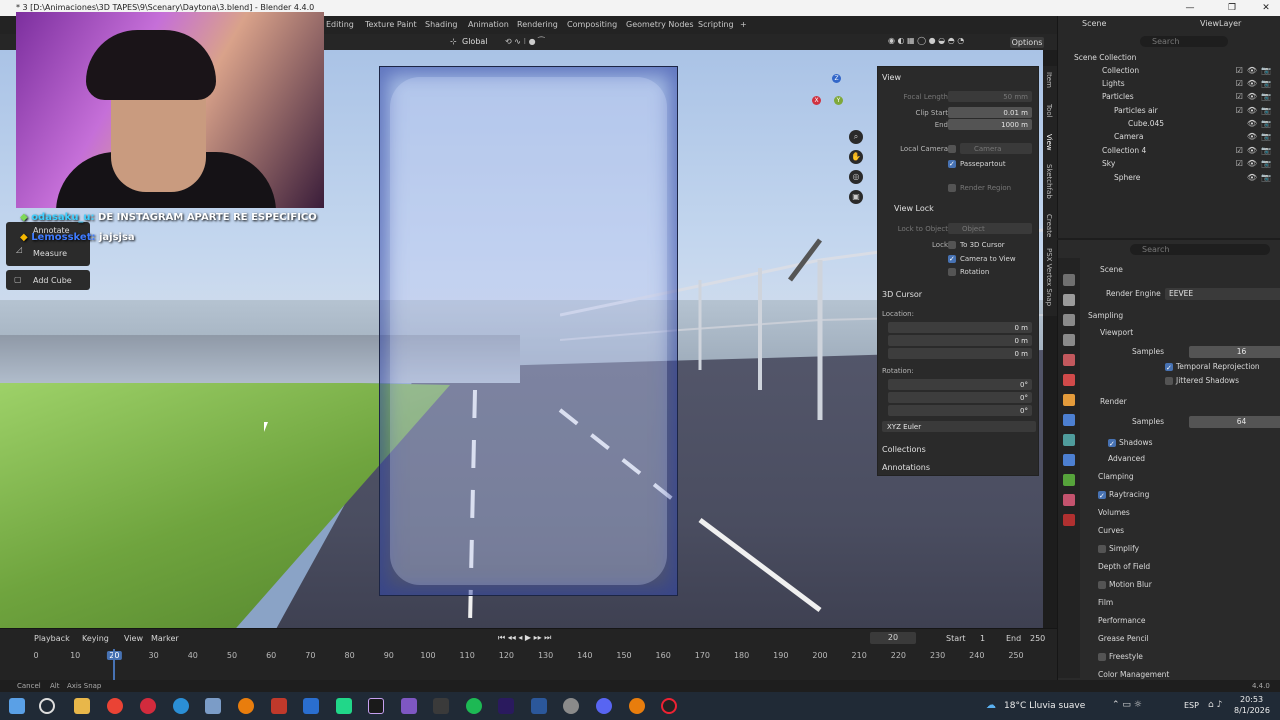 This screenshot has width=1280, height=720. Describe the element at coordinates (488, 25) in the screenshot. I see `tab-animation: Animation` at that location.